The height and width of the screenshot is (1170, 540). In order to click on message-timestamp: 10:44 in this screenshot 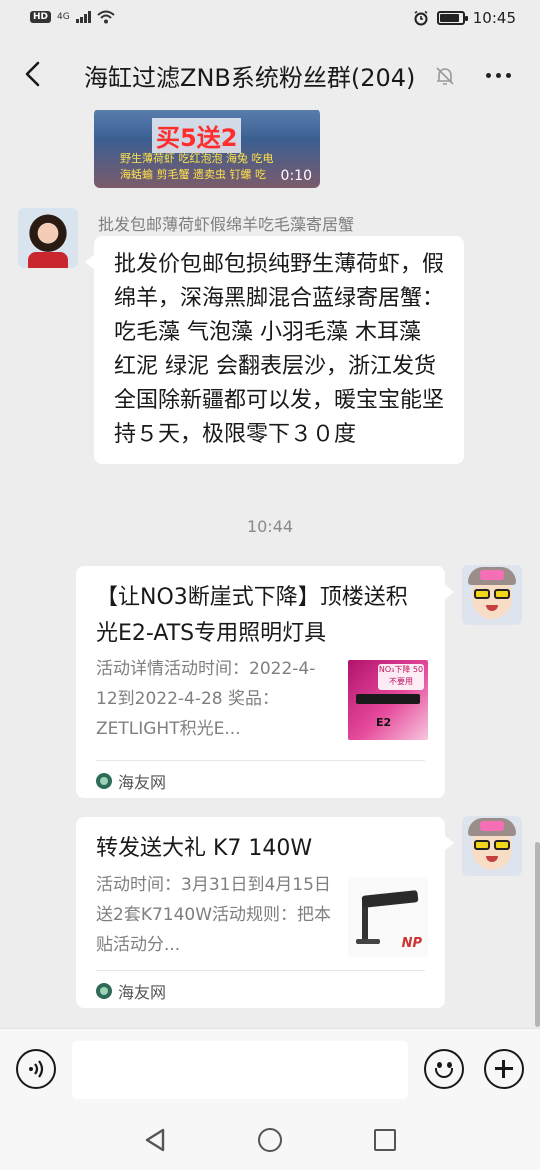, I will do `click(270, 526)`.